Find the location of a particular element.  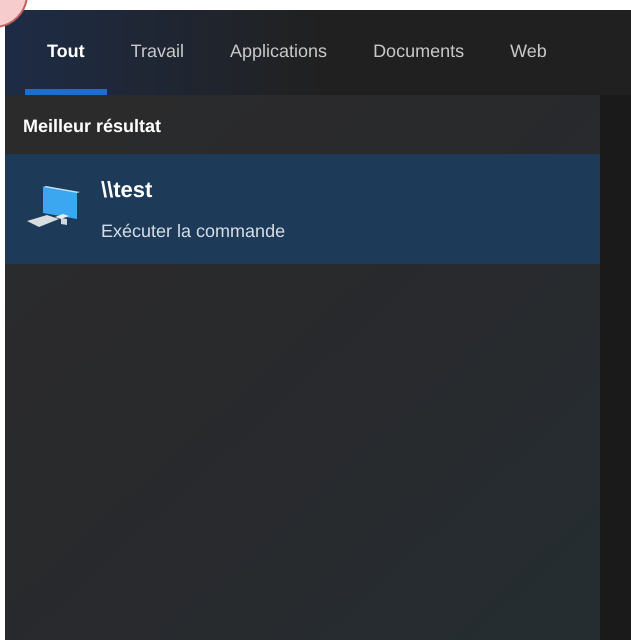

tab: Applications is located at coordinates (279, 52).